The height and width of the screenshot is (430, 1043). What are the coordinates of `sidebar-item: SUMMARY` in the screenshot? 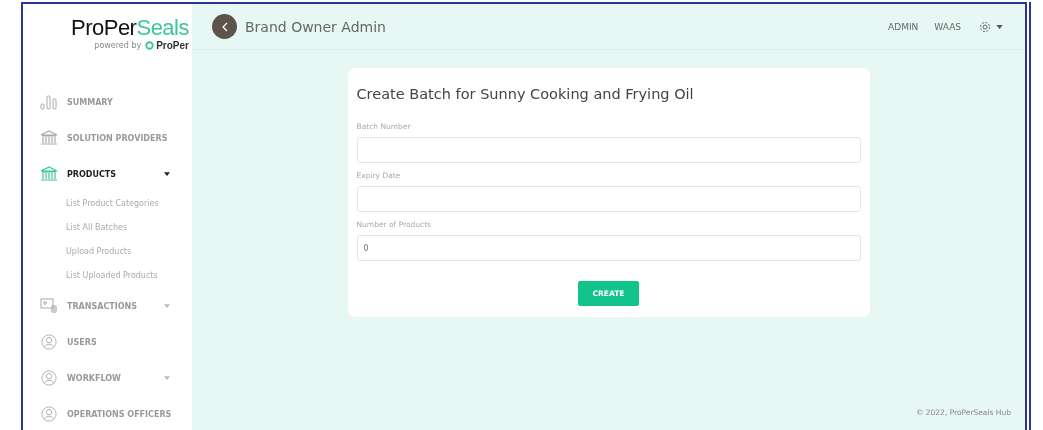 It's located at (107, 102).